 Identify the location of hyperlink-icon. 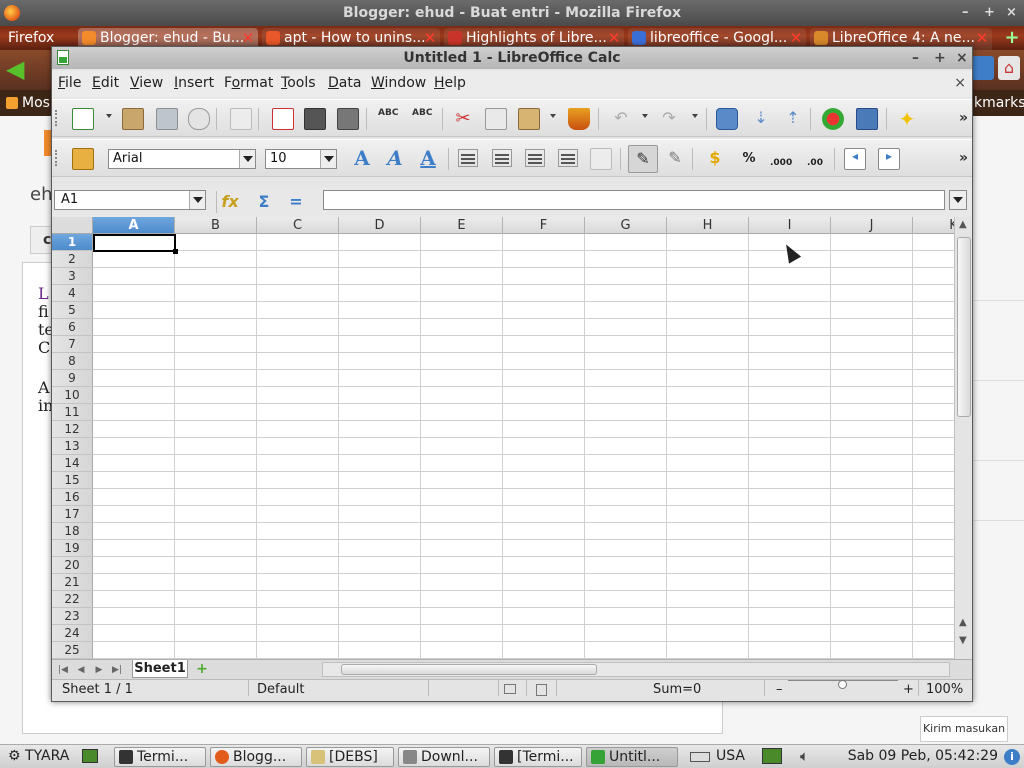
(727, 119).